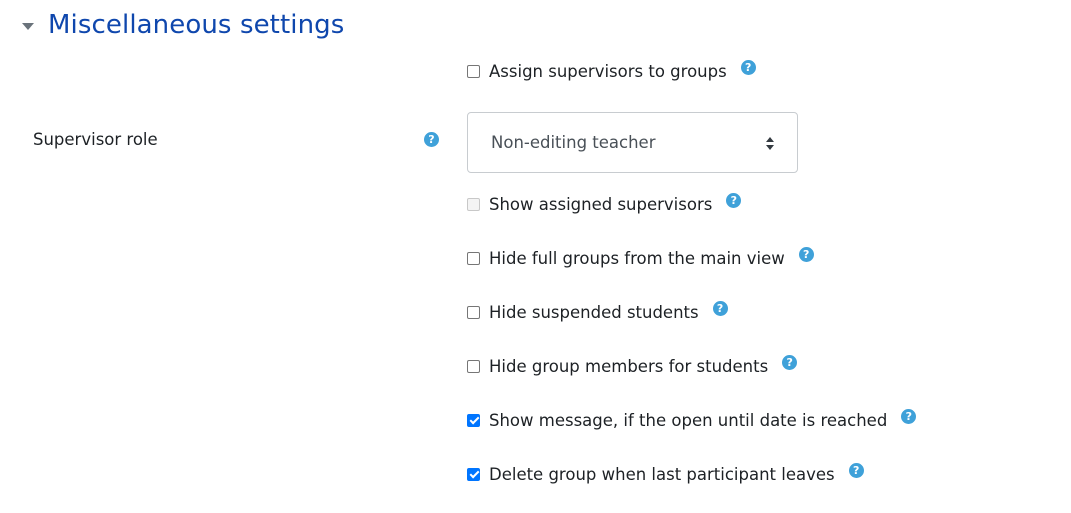  Describe the element at coordinates (28, 26) in the screenshot. I see `caret-down-icon` at that location.